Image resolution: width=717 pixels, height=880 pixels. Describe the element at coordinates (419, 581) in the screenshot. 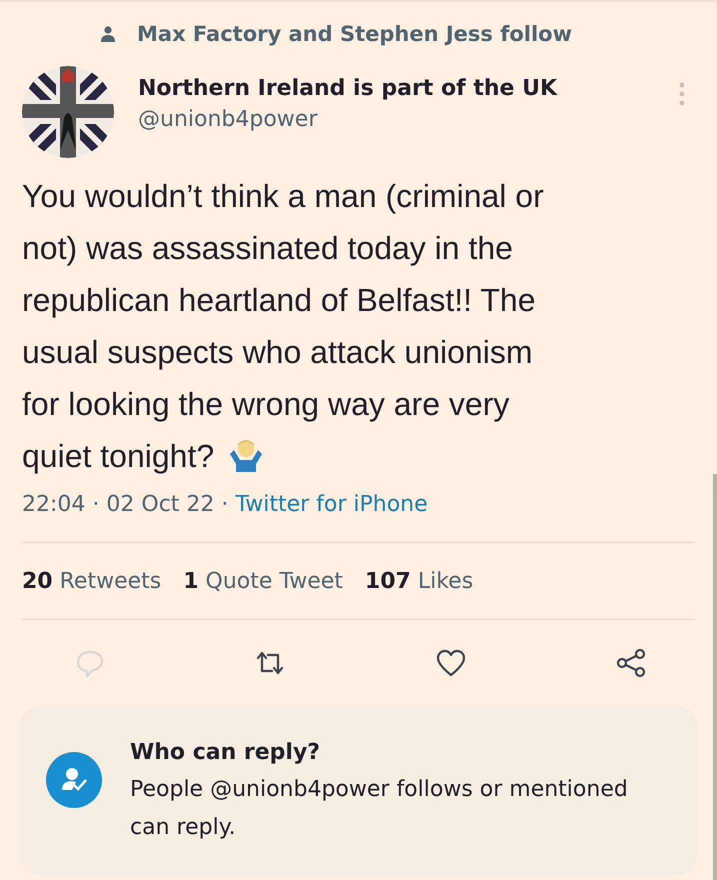

I see `stat-link: 107 Likes` at that location.